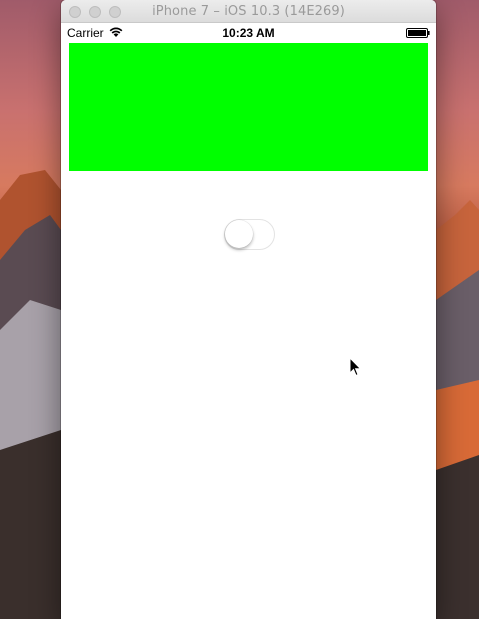 The image size is (479, 619). What do you see at coordinates (418, 33) in the screenshot?
I see `battery-icon` at bounding box center [418, 33].